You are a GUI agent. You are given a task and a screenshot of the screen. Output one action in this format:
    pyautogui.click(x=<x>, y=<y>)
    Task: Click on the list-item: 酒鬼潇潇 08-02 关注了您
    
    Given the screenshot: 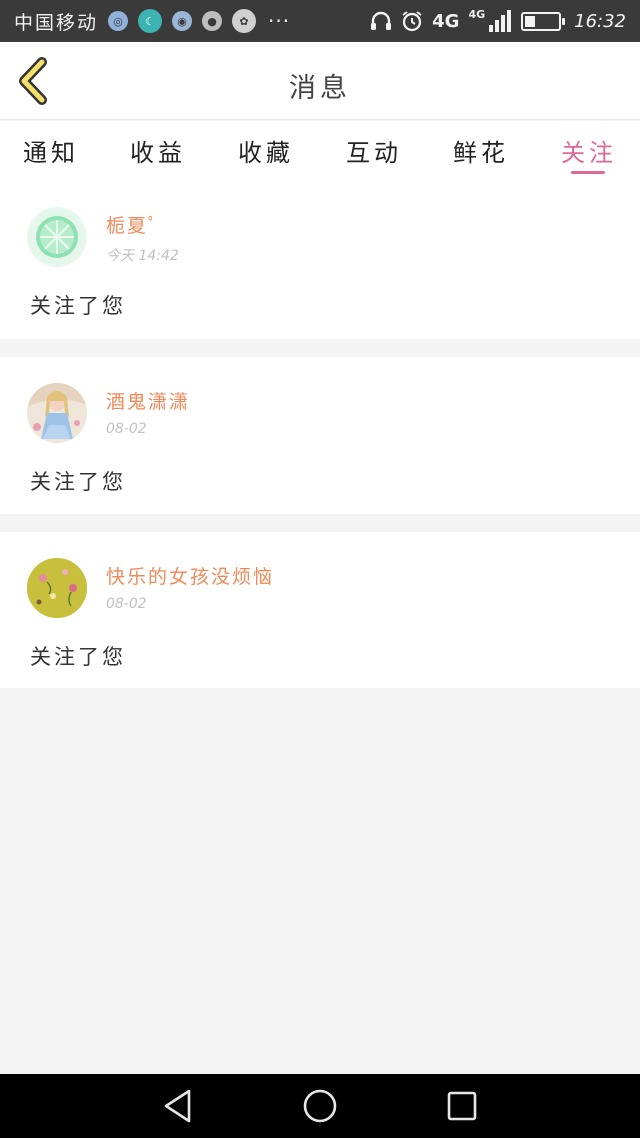 What is the action you would take?
    pyautogui.click(x=320, y=435)
    